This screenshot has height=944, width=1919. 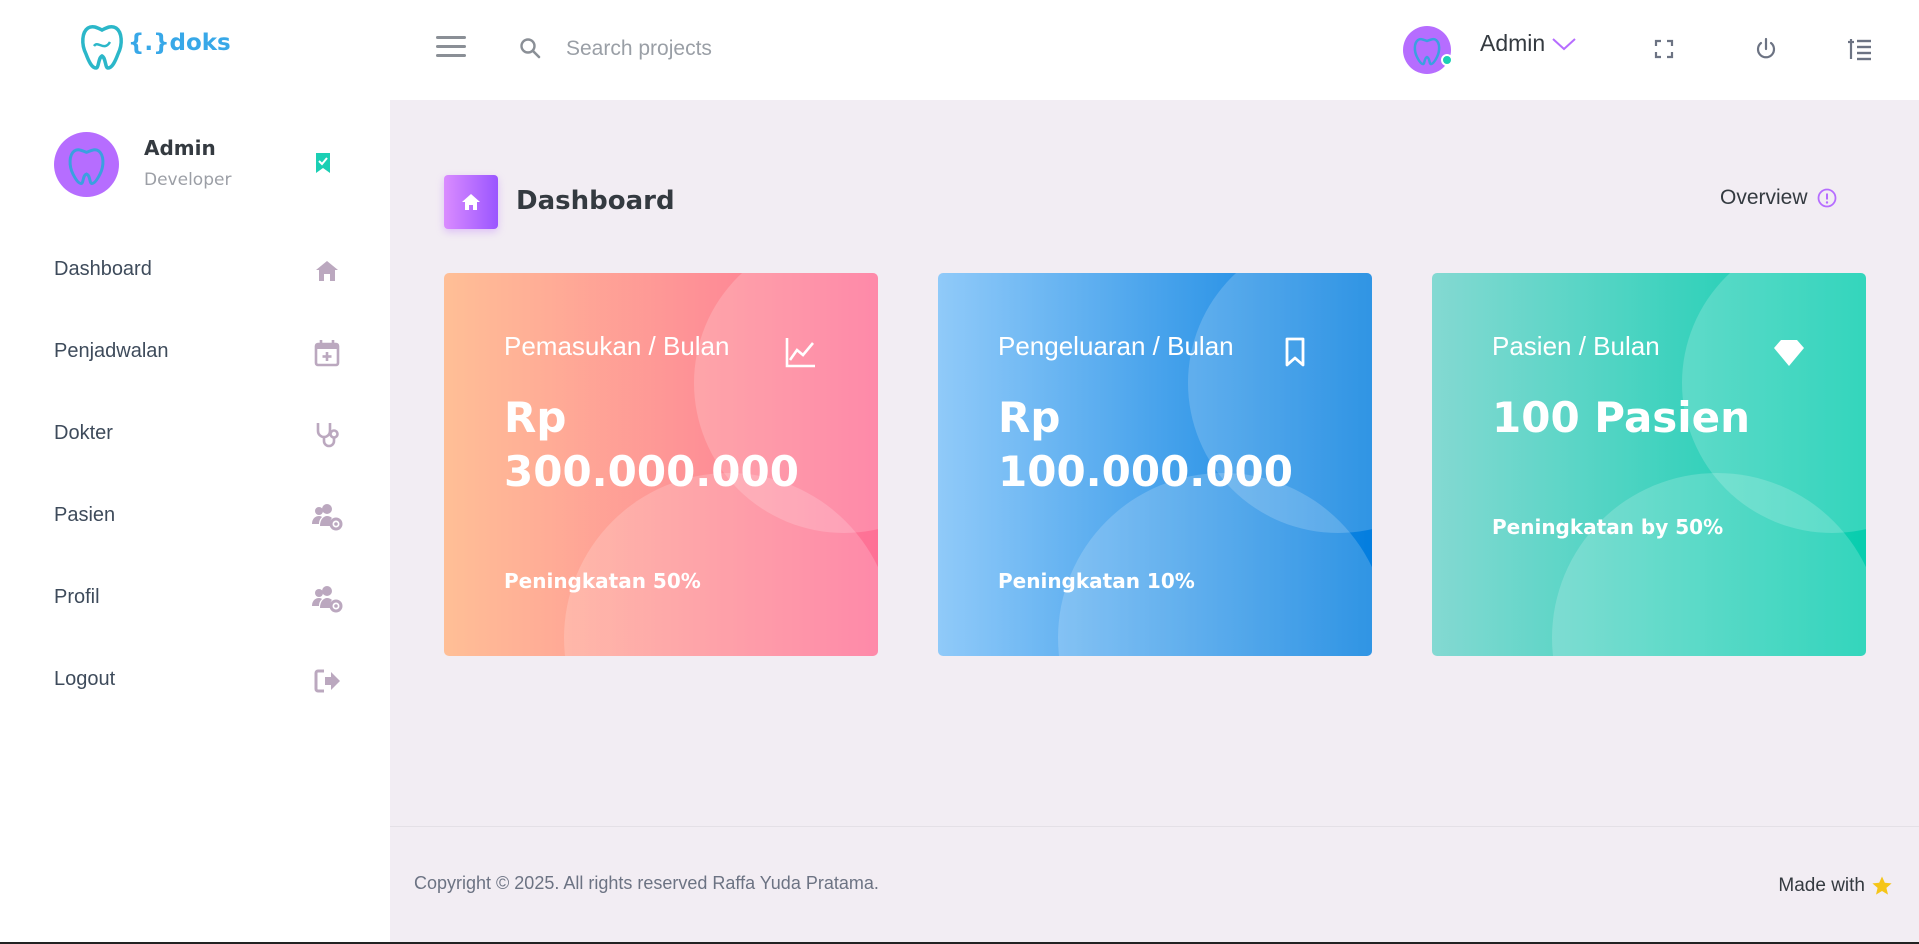 What do you see at coordinates (199, 165) in the screenshot?
I see `sidebar-profile: Admin Developer` at bounding box center [199, 165].